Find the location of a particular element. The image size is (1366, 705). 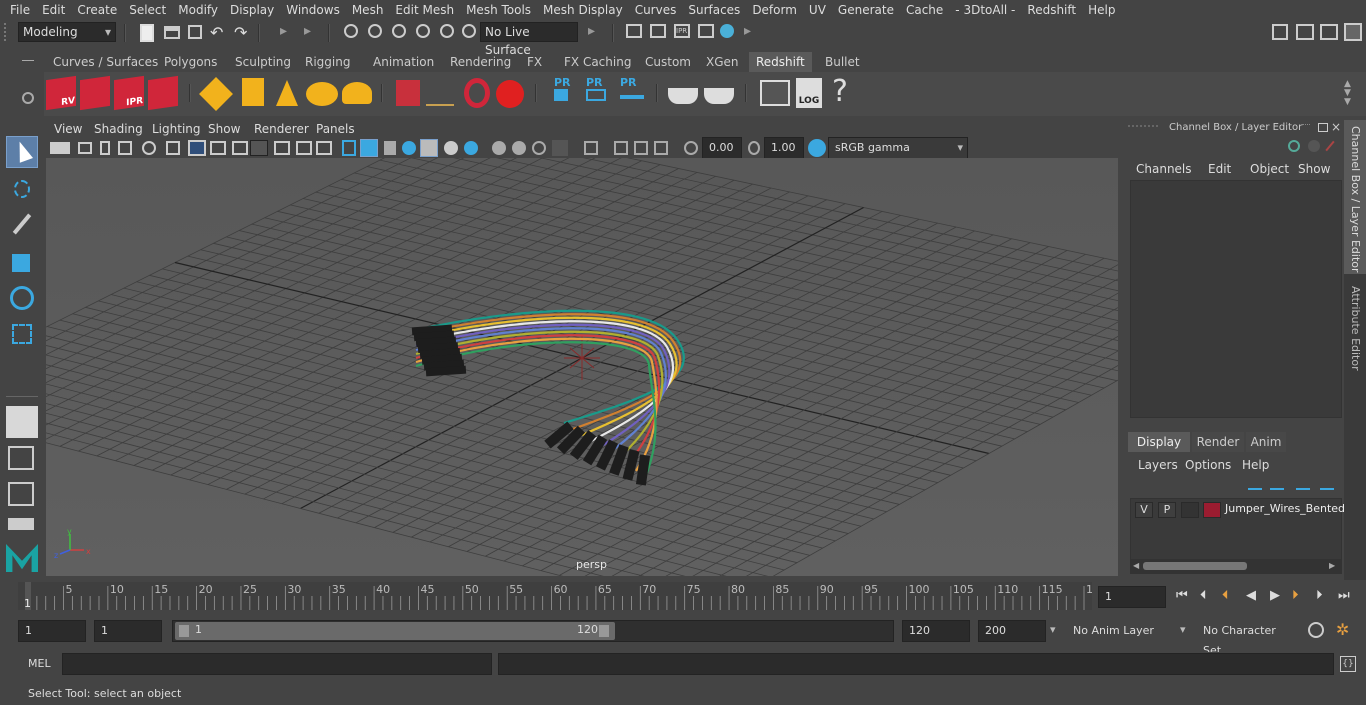

render-options-cube-icon is located at coordinates (163, 93).